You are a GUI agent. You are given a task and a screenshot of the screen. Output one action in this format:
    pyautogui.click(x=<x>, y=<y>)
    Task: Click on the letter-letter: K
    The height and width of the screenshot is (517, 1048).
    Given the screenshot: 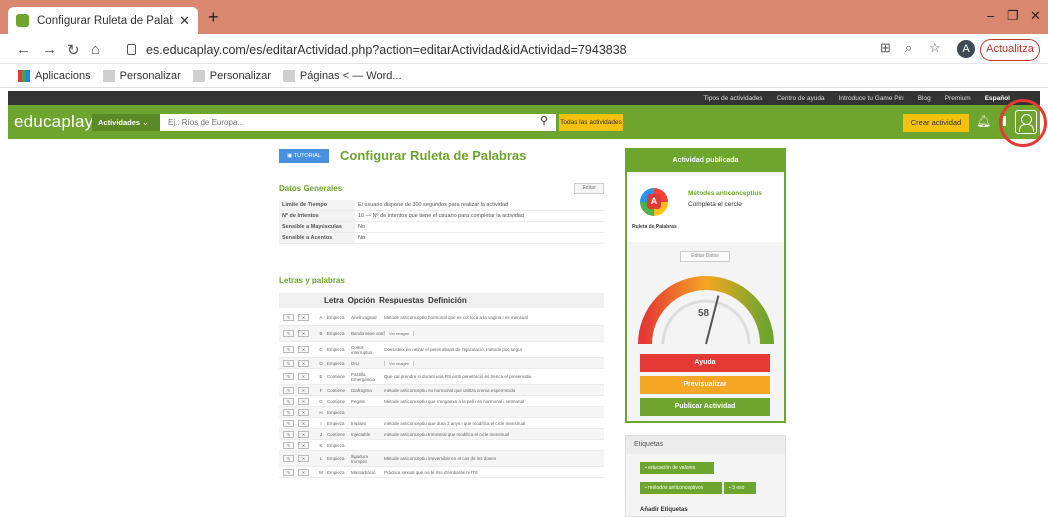 What is the action you would take?
    pyautogui.click(x=321, y=445)
    